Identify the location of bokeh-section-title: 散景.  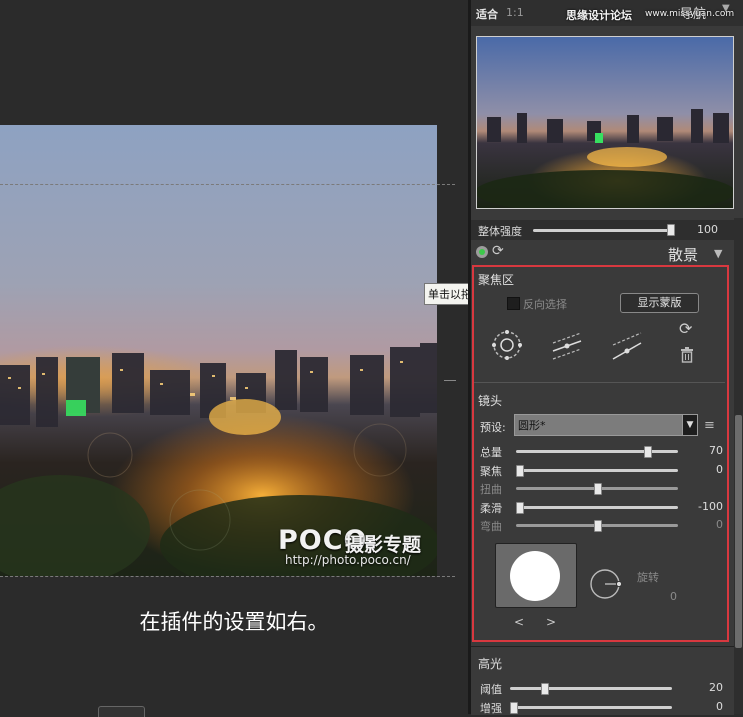
(683, 254).